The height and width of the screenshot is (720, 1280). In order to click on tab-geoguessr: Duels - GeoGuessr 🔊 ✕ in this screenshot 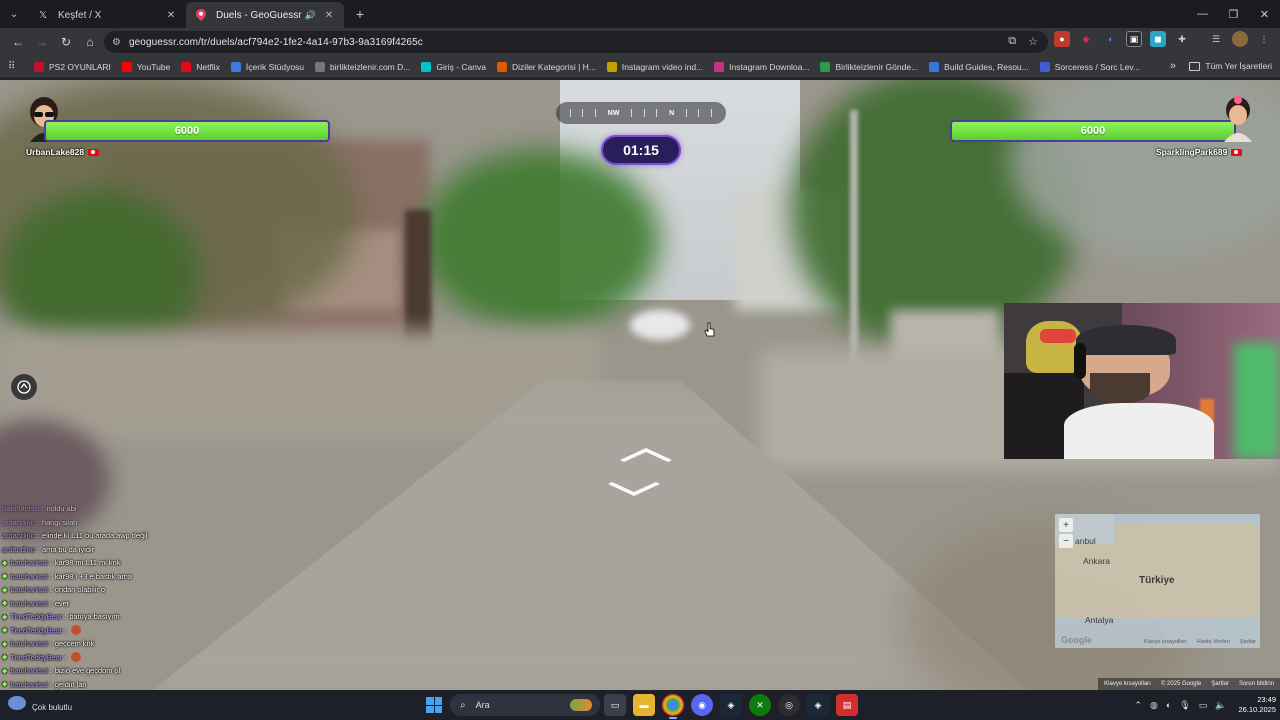, I will do `click(265, 15)`.